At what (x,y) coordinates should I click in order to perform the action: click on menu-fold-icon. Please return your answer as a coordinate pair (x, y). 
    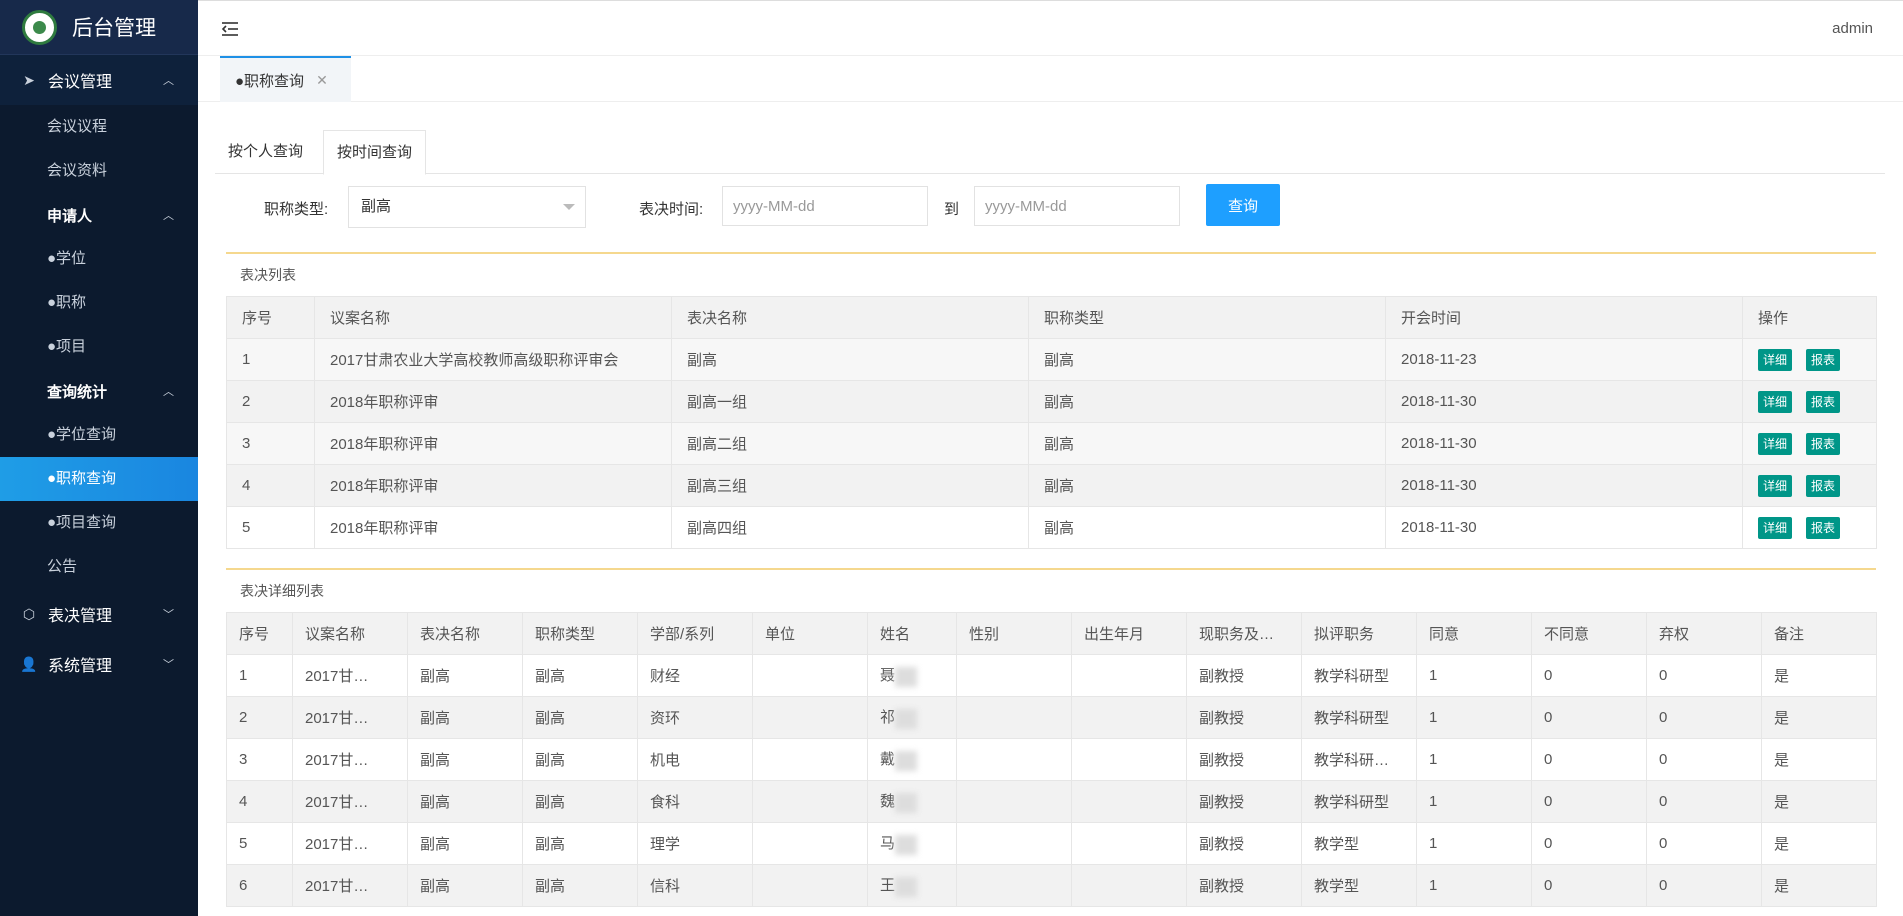
    Looking at the image, I should click on (230, 29).